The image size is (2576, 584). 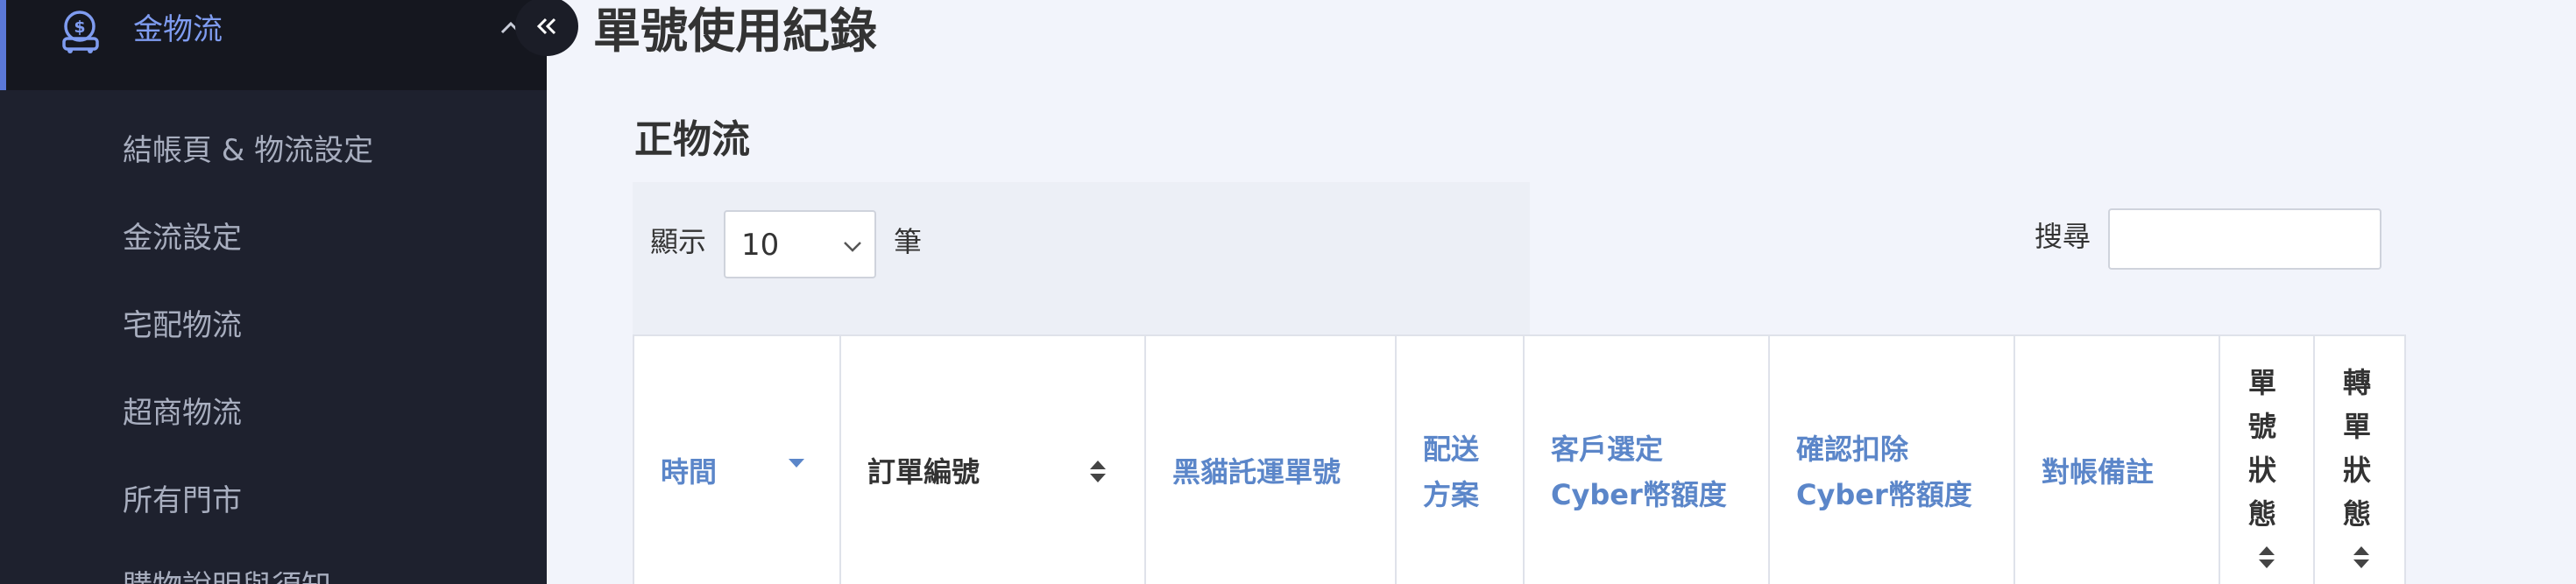 What do you see at coordinates (692, 139) in the screenshot?
I see `section-title: 正物流` at bounding box center [692, 139].